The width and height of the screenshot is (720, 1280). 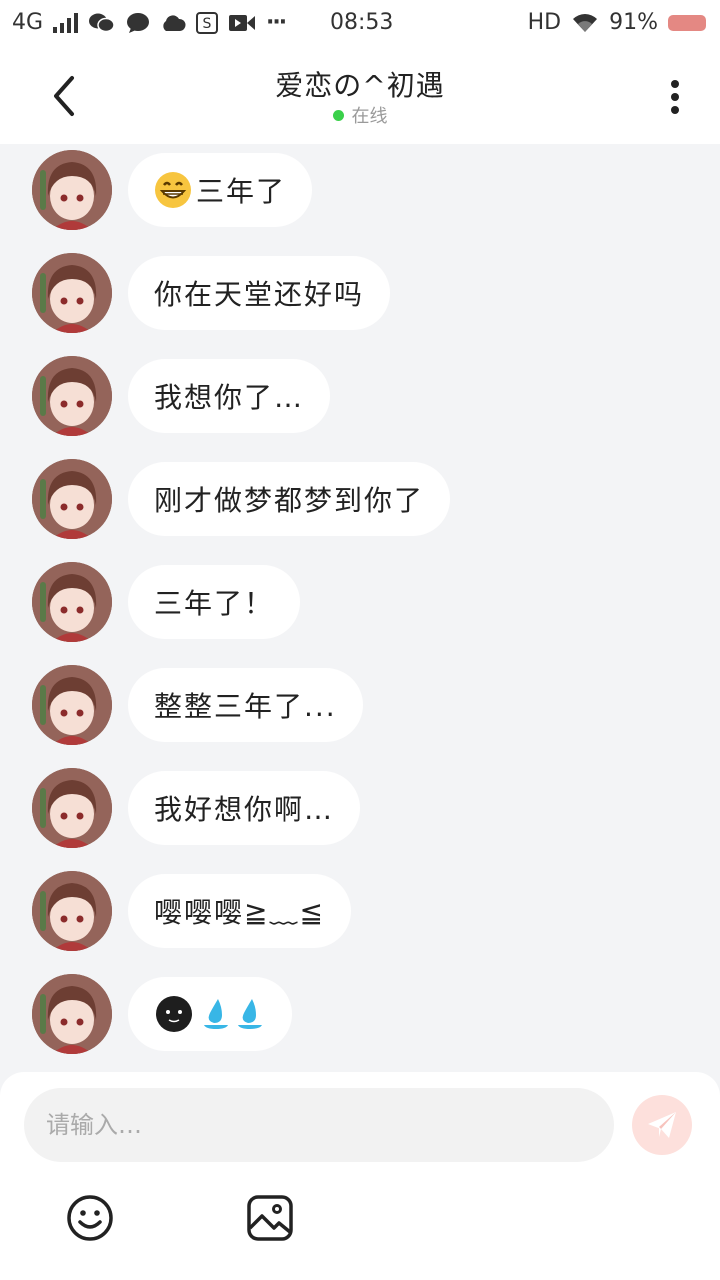 I want to click on message-bubble: 你在天堂还好吗, so click(x=259, y=293).